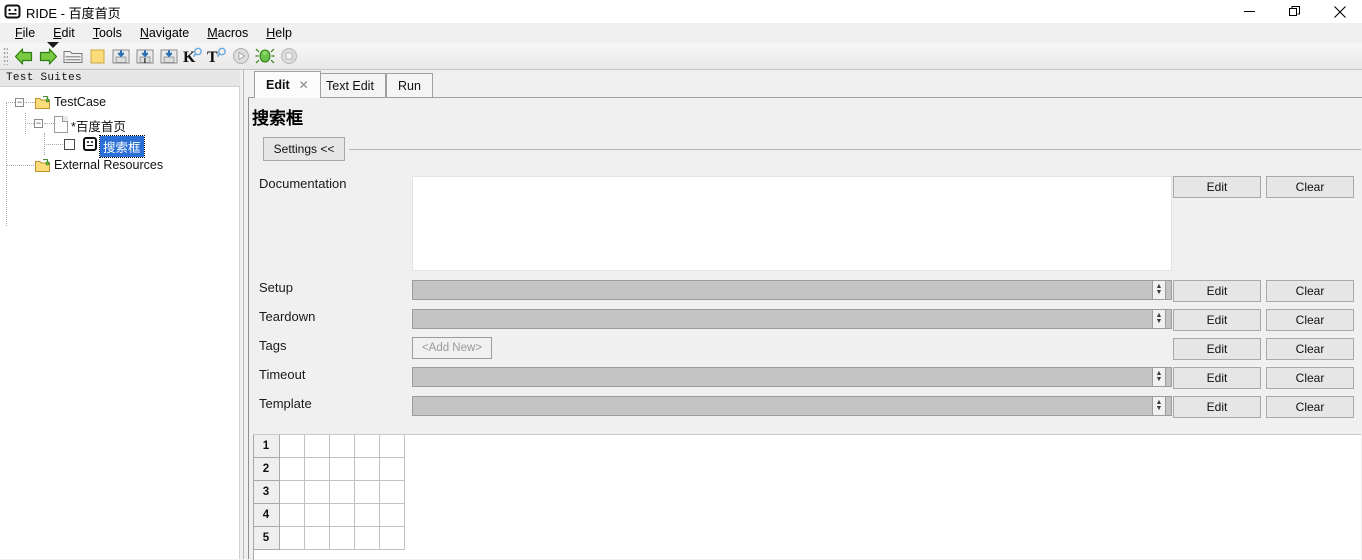 The width and height of the screenshot is (1362, 560). What do you see at coordinates (266, 469) in the screenshot?
I see `row-header: 2` at bounding box center [266, 469].